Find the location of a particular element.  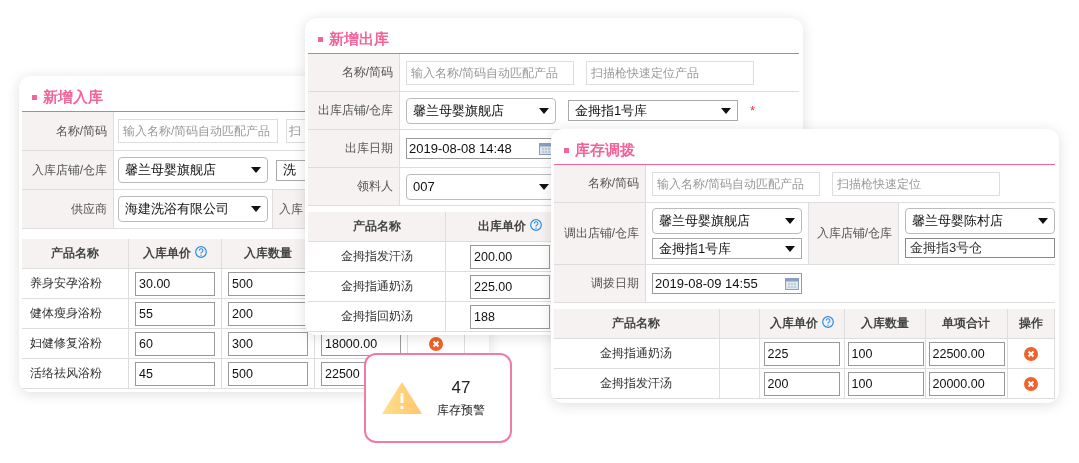

price-field: 225 is located at coordinates (801, 353).